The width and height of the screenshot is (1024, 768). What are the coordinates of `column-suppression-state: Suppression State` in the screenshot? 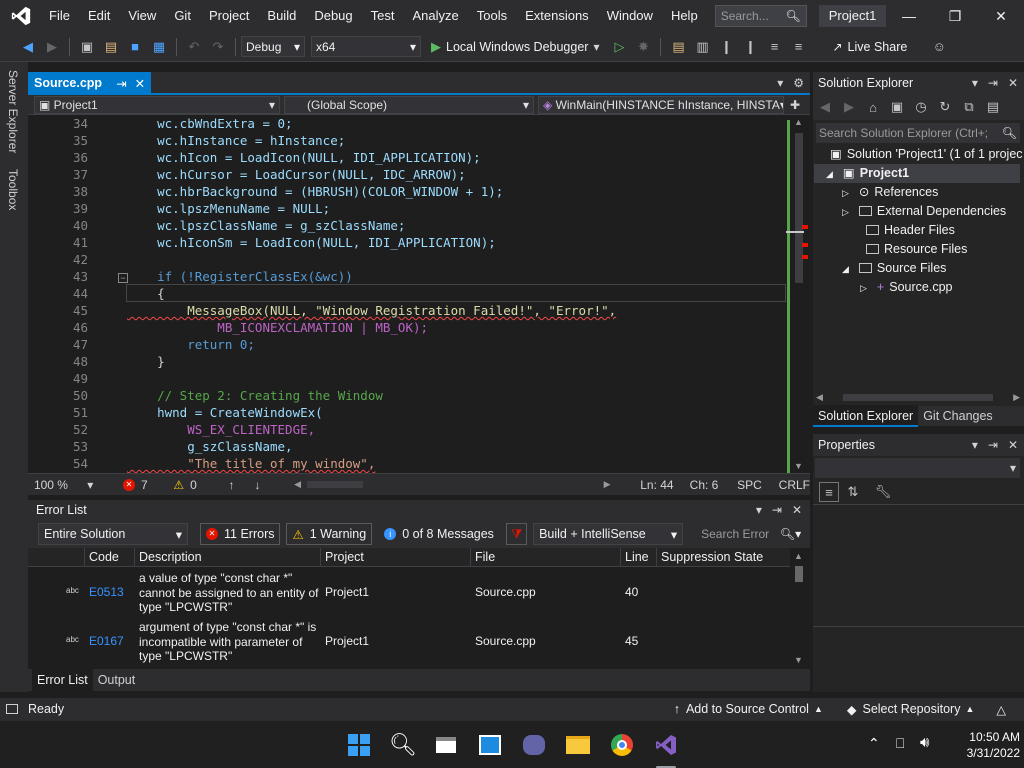 It's located at (720, 557).